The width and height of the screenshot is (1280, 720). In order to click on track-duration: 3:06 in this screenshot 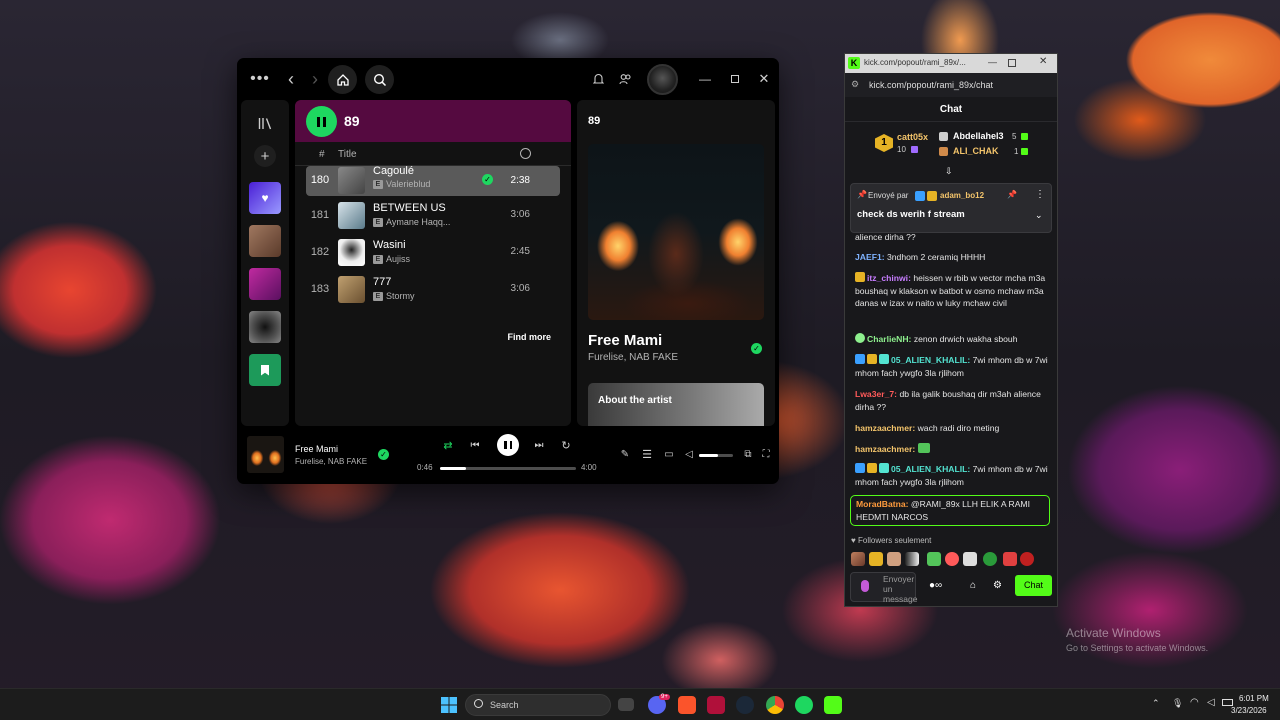, I will do `click(520, 288)`.